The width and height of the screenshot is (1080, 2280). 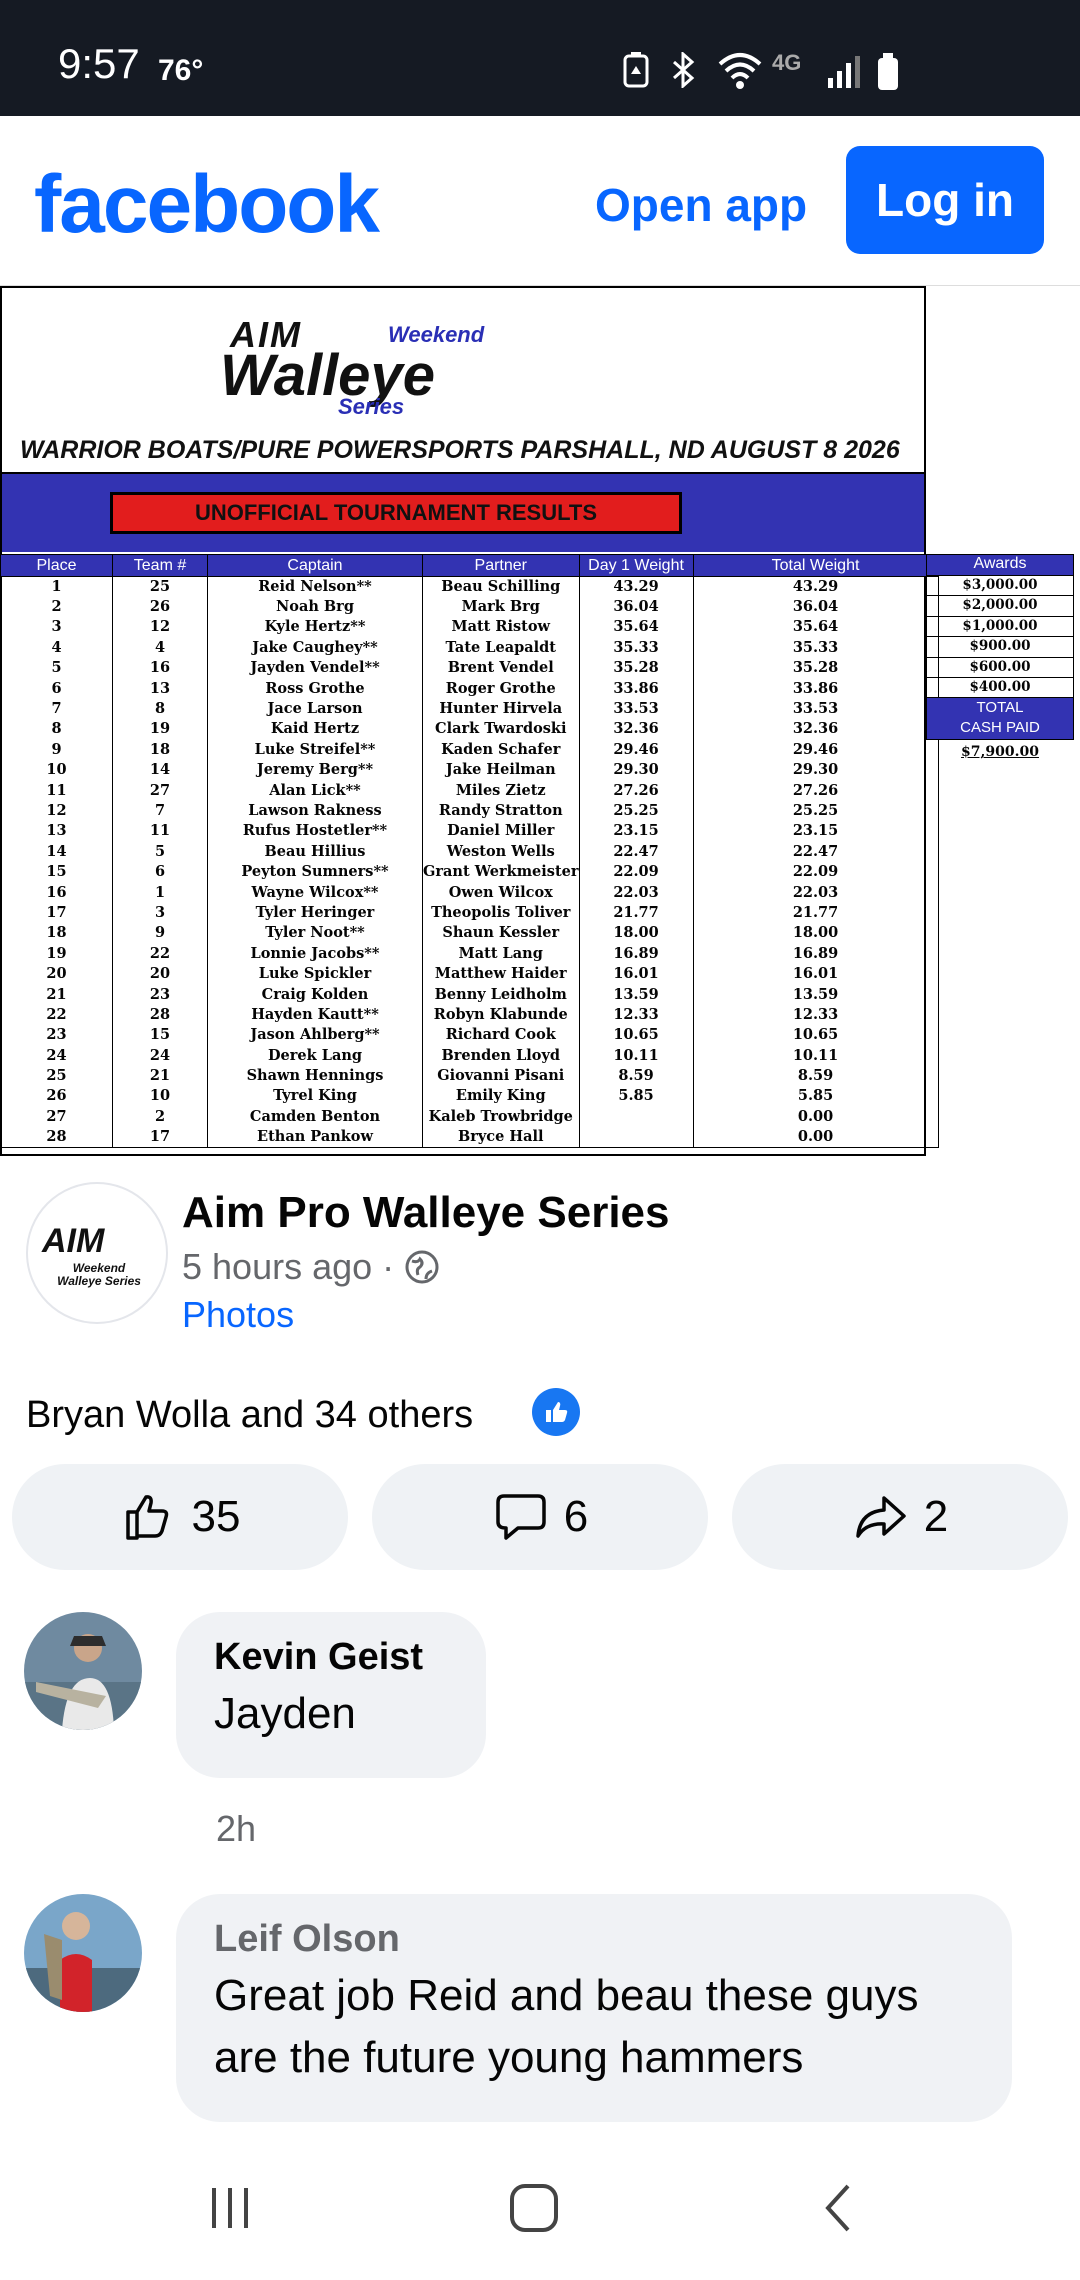 I want to click on back-icon, so click(x=838, y=2208).